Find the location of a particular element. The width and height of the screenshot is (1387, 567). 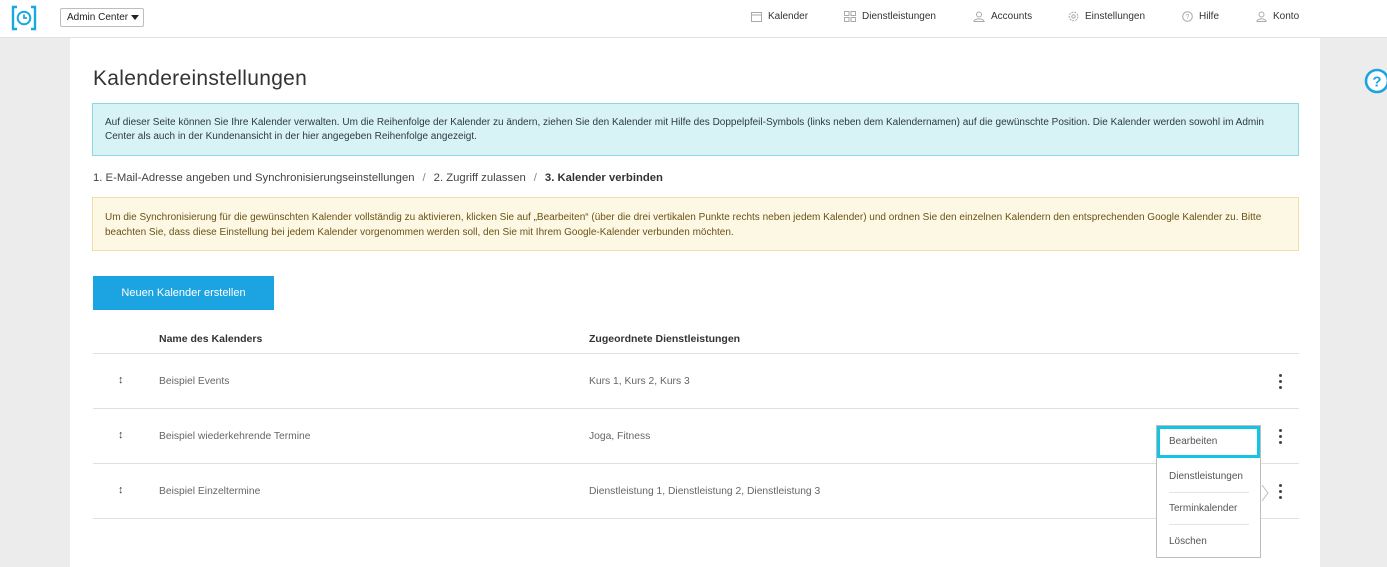

nav-konto: Konto is located at coordinates (1277, 16).